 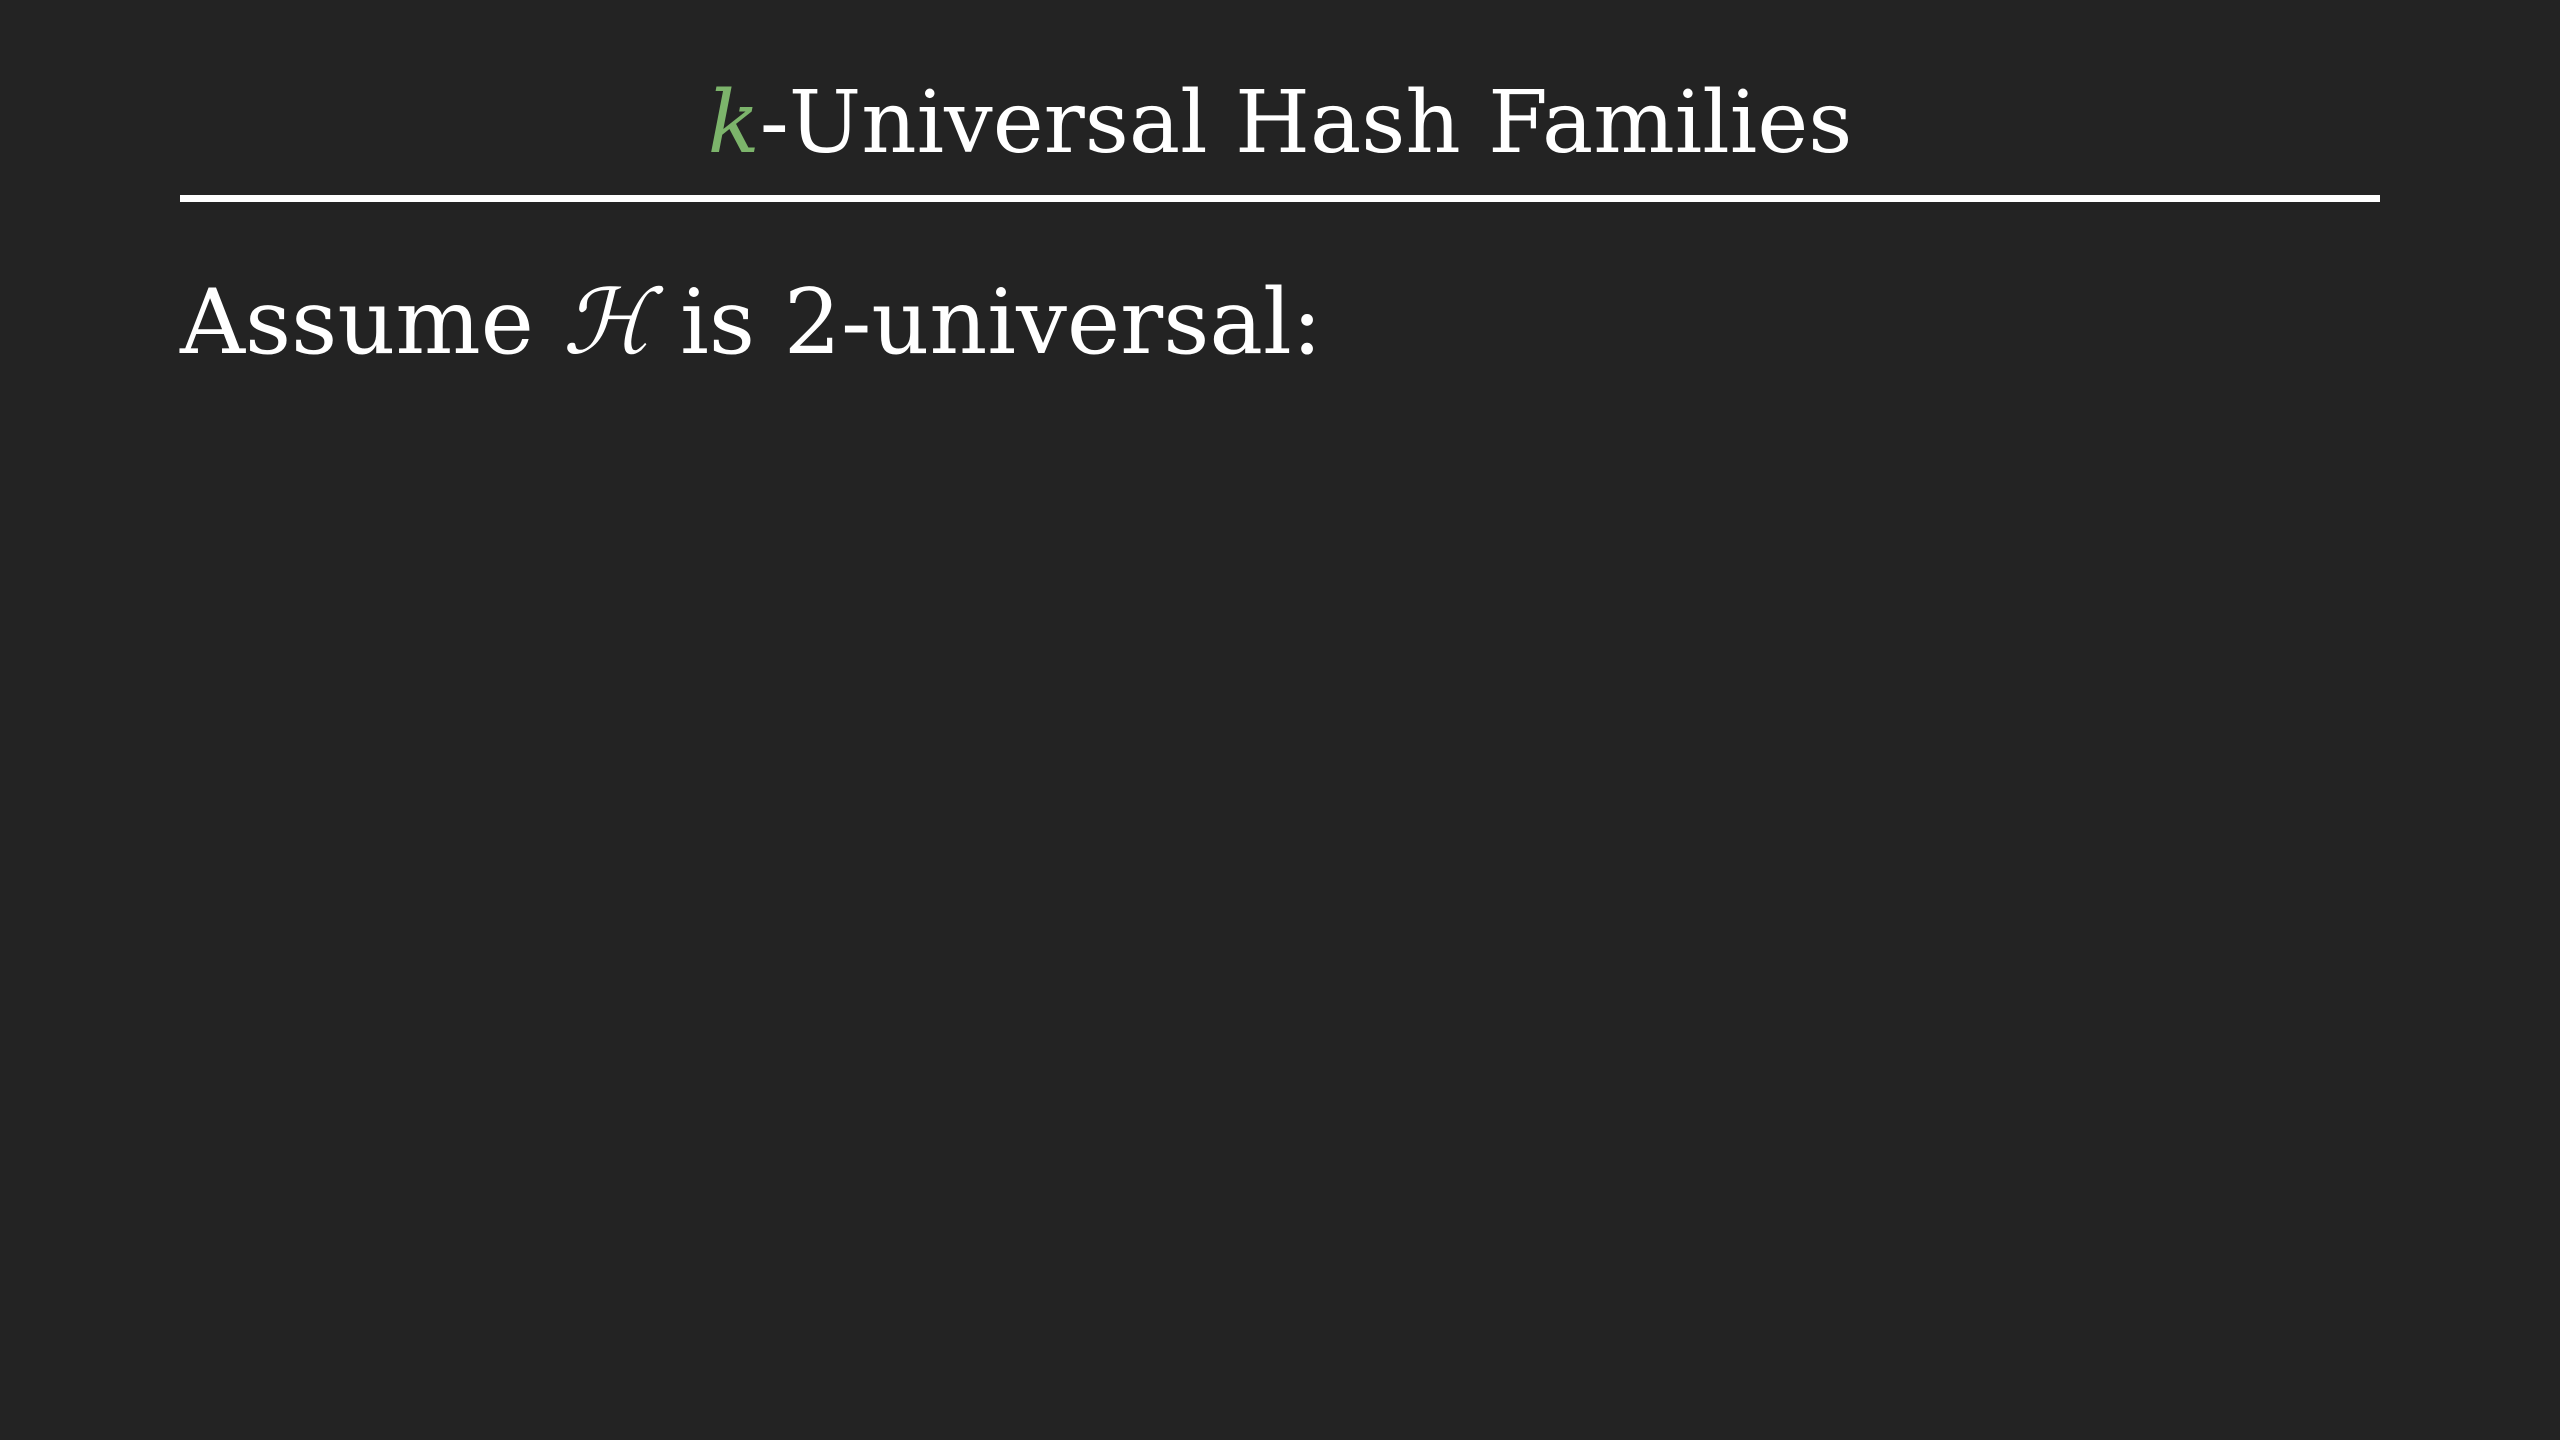 What do you see at coordinates (1280, 198) in the screenshot?
I see `title-divider` at bounding box center [1280, 198].